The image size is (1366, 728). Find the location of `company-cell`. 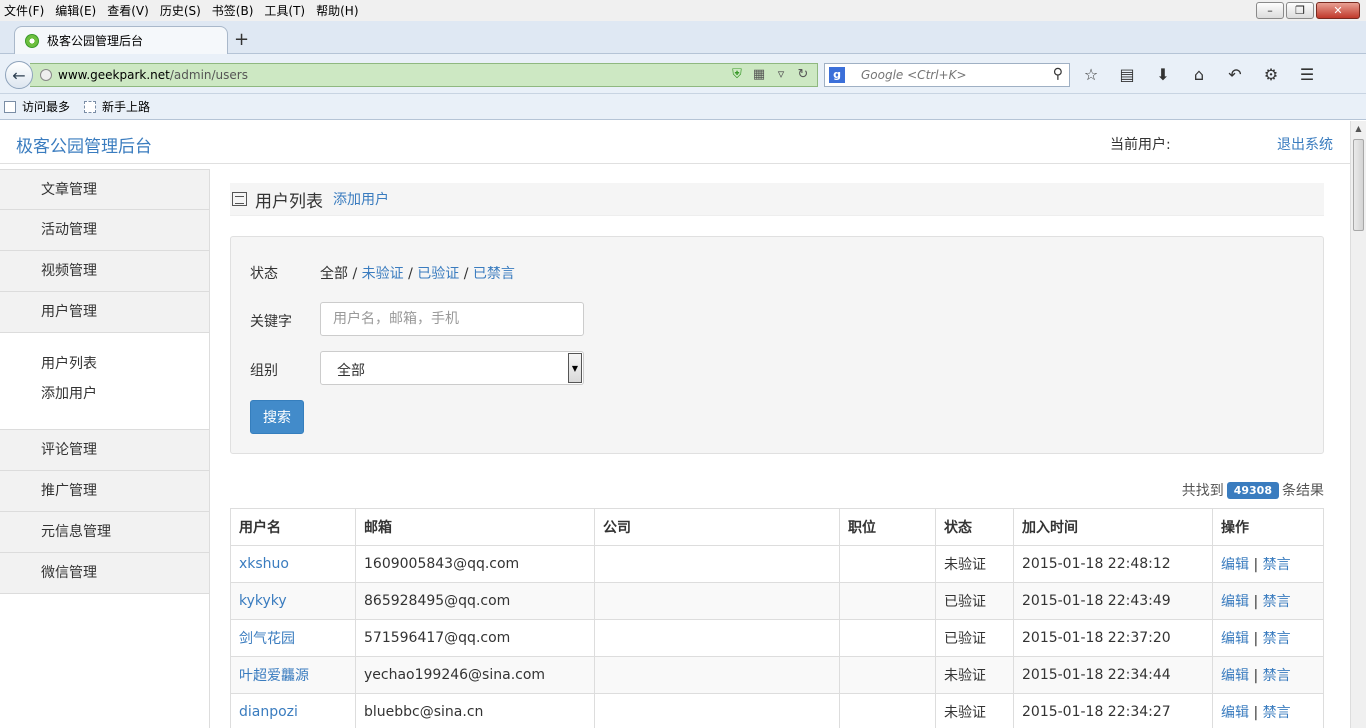

company-cell is located at coordinates (717, 638).